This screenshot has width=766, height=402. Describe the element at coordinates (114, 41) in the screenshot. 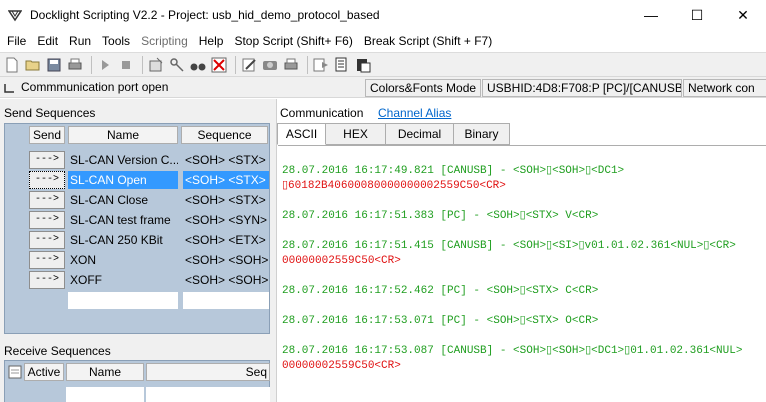

I see `menu-tools: Tools` at that location.